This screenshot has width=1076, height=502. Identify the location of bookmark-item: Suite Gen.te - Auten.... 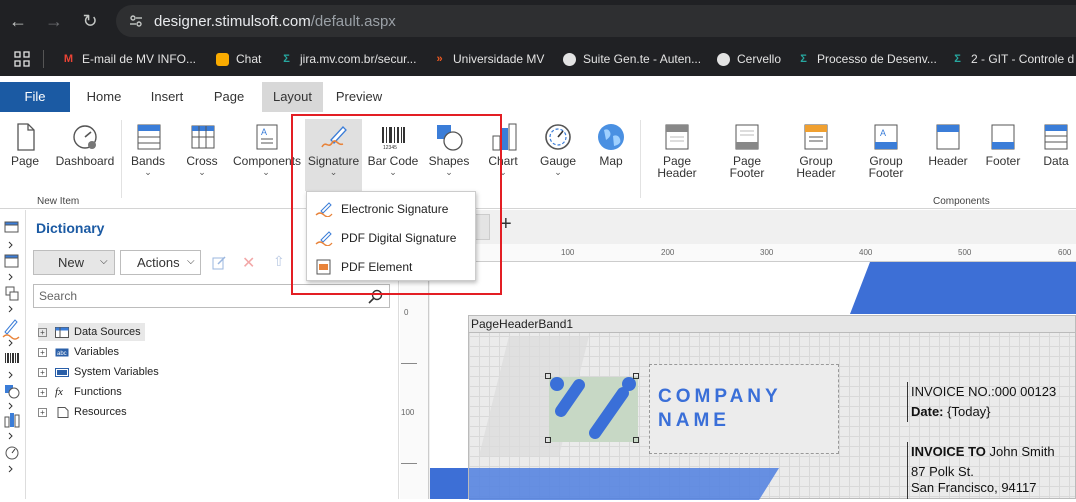
(632, 59).